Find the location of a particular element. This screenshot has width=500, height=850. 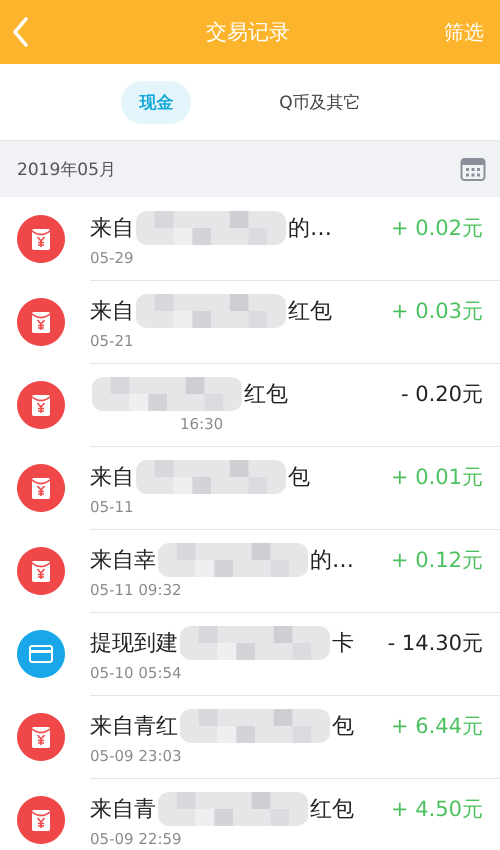

amount: + 0.02元 is located at coordinates (436, 228).